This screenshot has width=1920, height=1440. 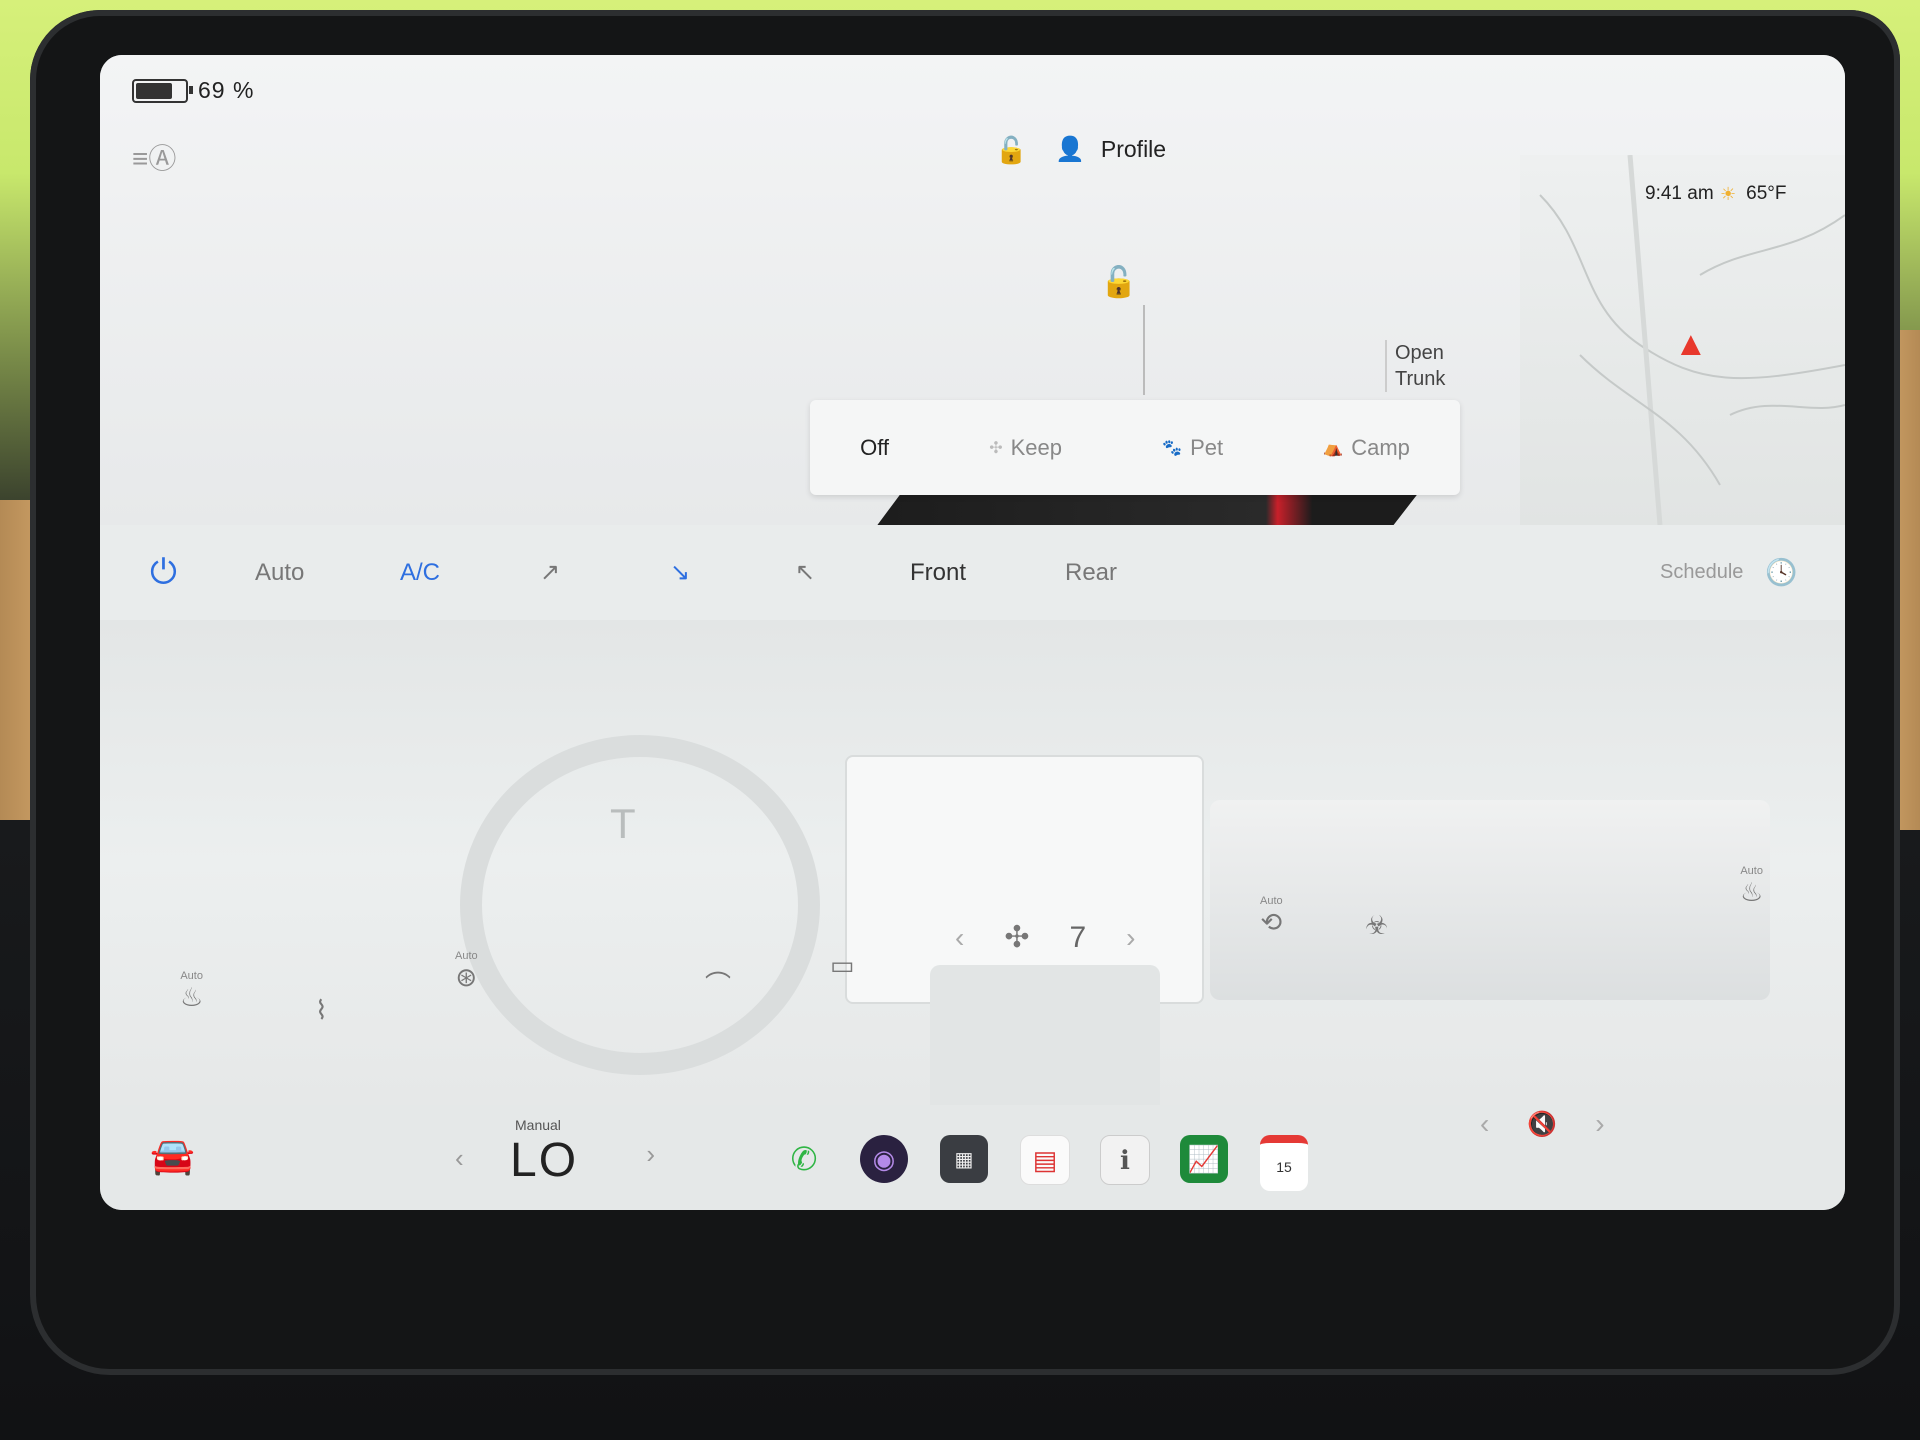 I want to click on profile-label: Profile, so click(x=1133, y=149).